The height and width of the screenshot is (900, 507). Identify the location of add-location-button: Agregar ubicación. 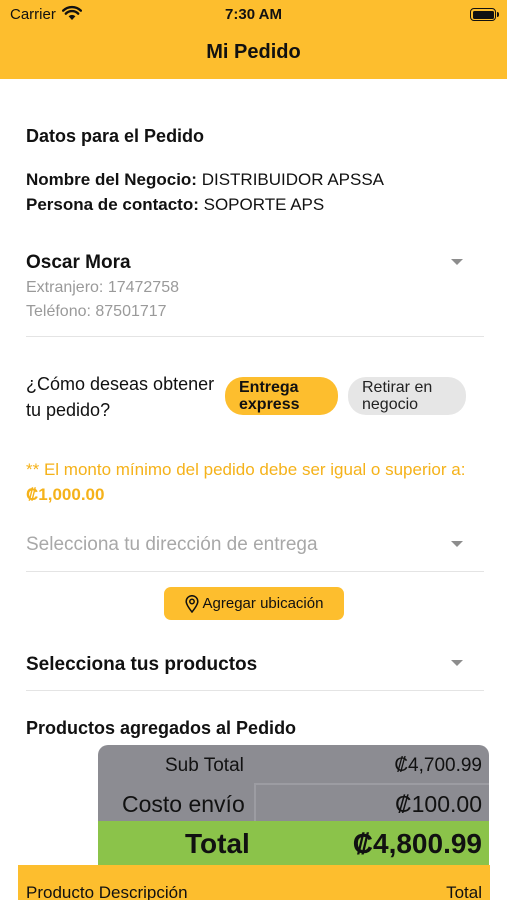
(254, 603).